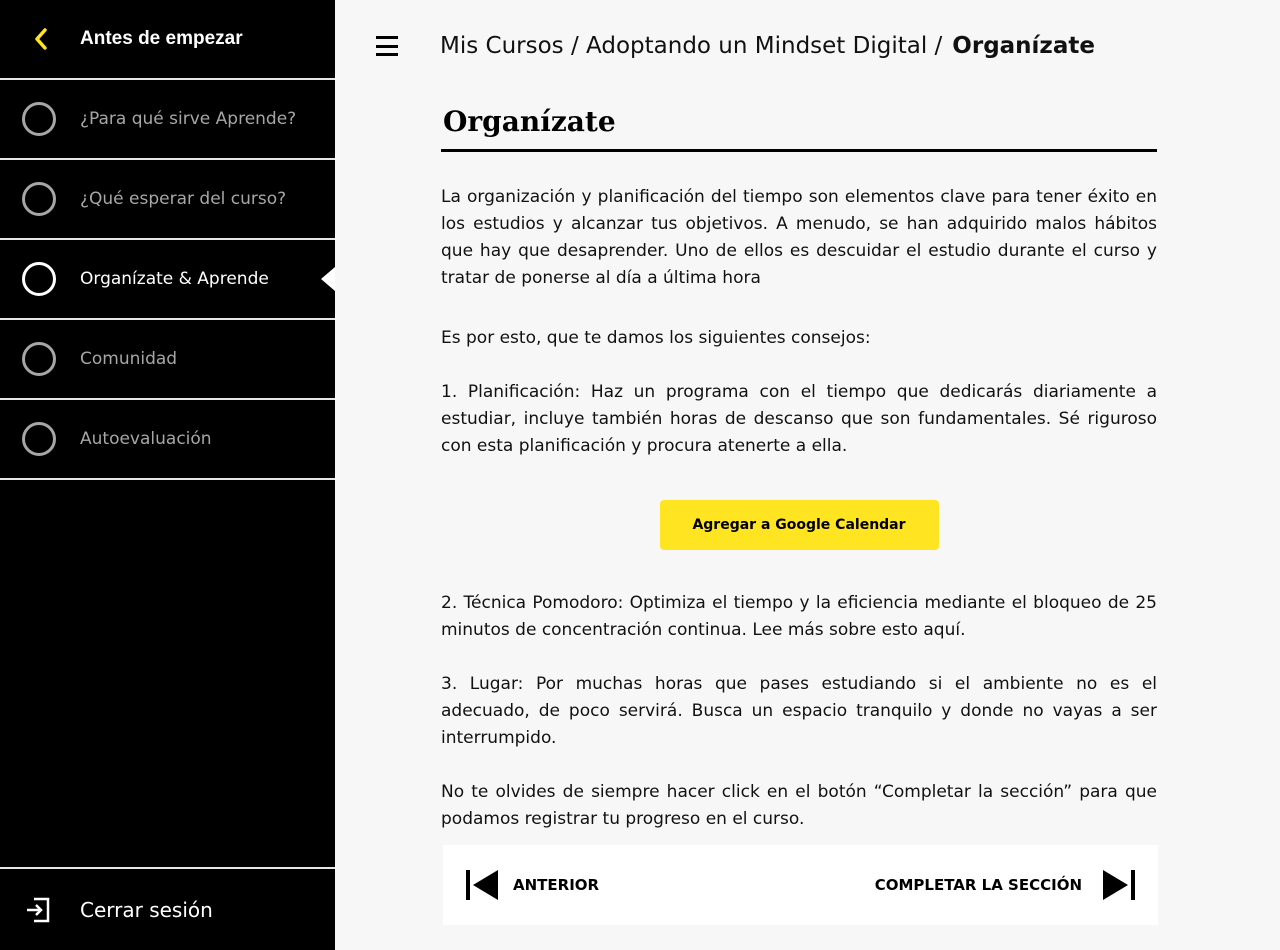  Describe the element at coordinates (146, 909) in the screenshot. I see `logout-label: Cerrar sesión` at that location.